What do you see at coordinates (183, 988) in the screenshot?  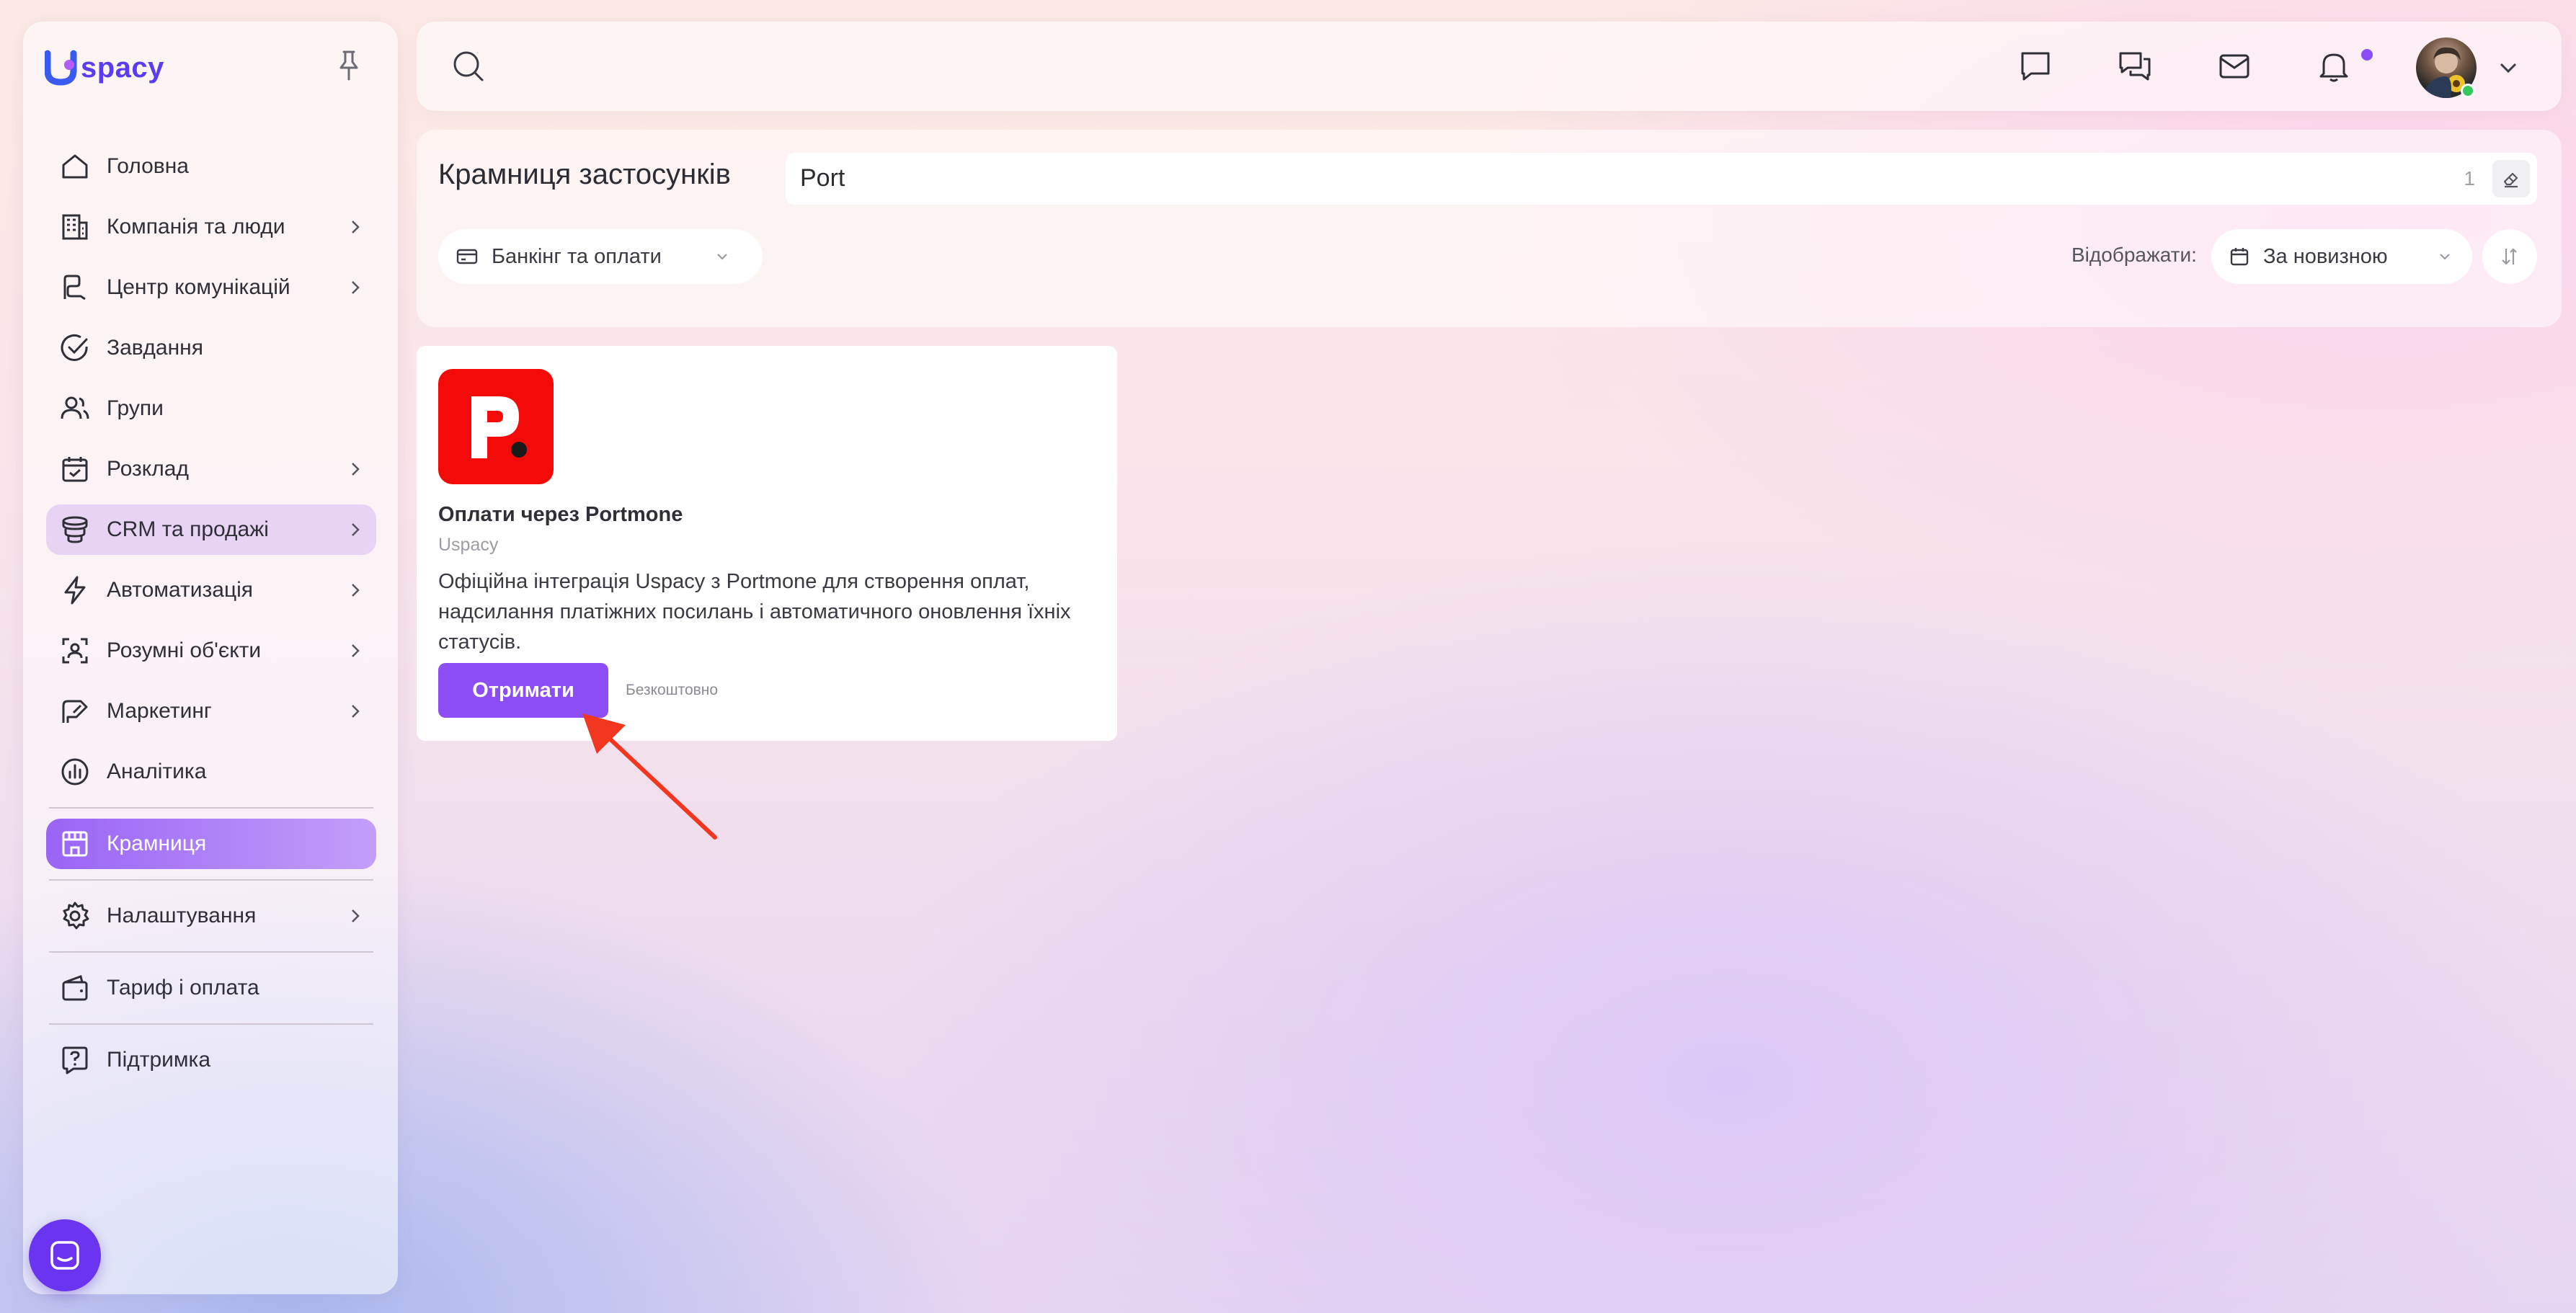 I see `sidebar-item-label: Тариф і оплата` at bounding box center [183, 988].